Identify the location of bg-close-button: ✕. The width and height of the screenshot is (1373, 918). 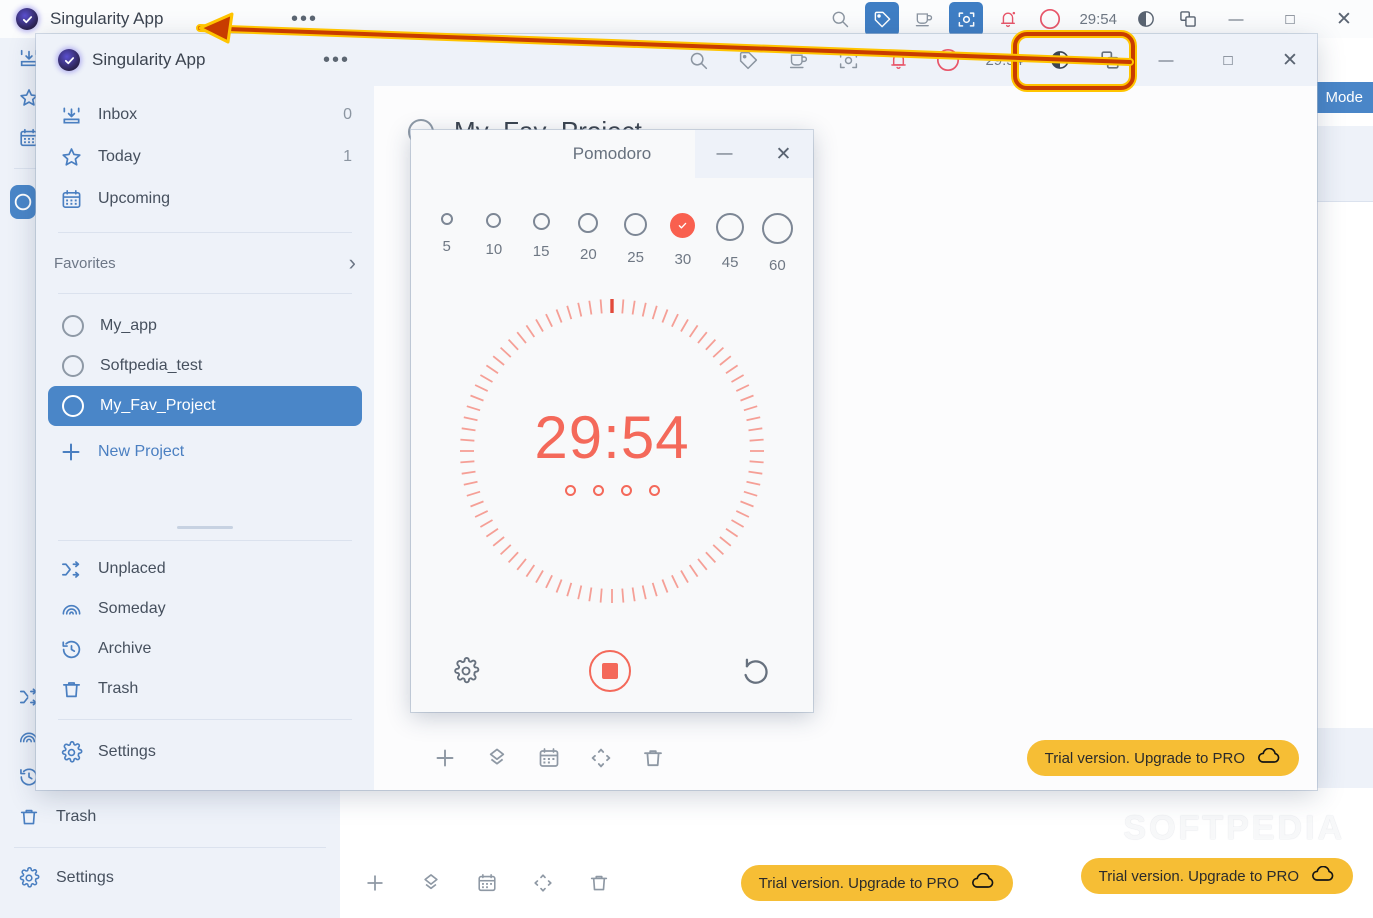
(1344, 19).